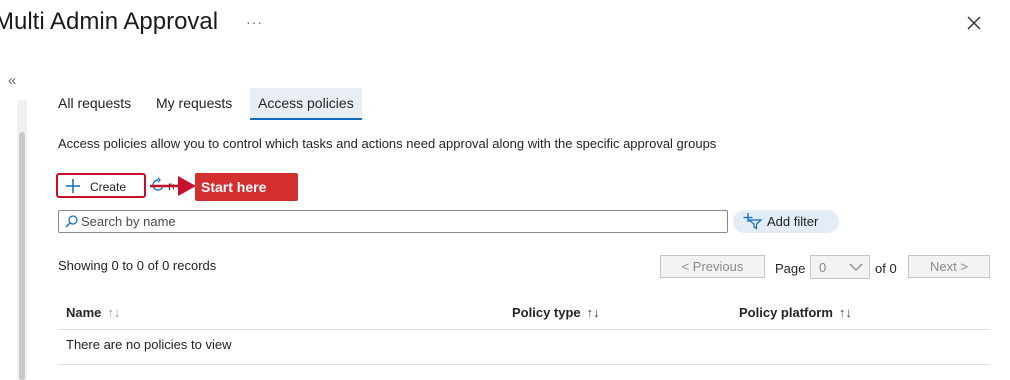  What do you see at coordinates (149, 344) in the screenshot?
I see `empty-state-text: There are no policies to view` at bounding box center [149, 344].